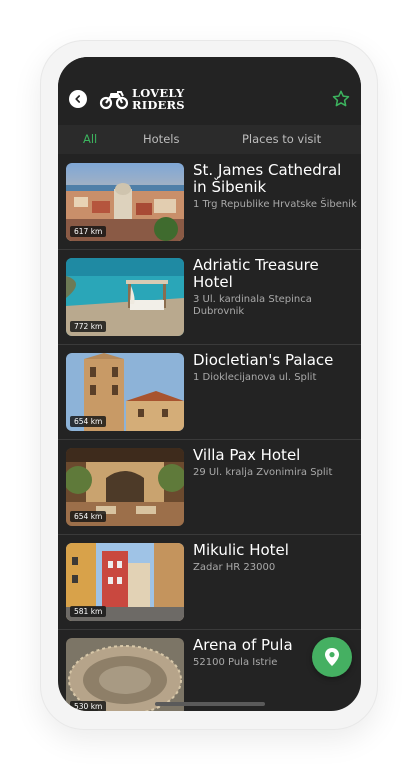 Image resolution: width=418 pixels, height=769 pixels. What do you see at coordinates (88, 231) in the screenshot?
I see `distance-badge: 617 km` at bounding box center [88, 231].